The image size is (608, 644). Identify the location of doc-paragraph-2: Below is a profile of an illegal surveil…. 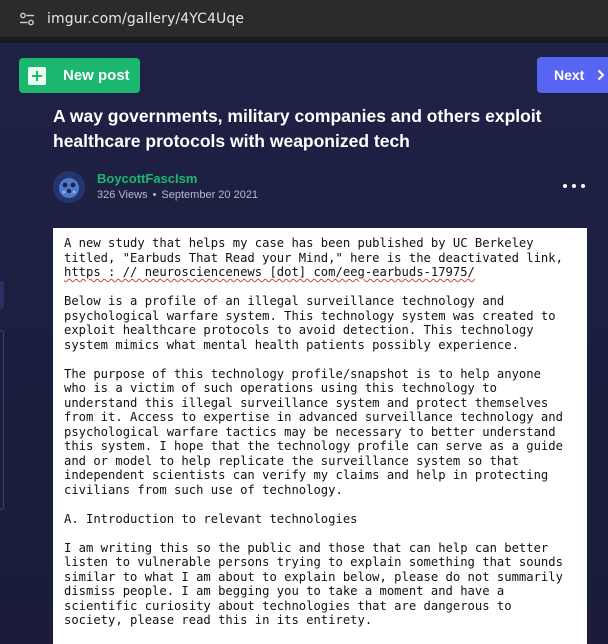
(321, 323).